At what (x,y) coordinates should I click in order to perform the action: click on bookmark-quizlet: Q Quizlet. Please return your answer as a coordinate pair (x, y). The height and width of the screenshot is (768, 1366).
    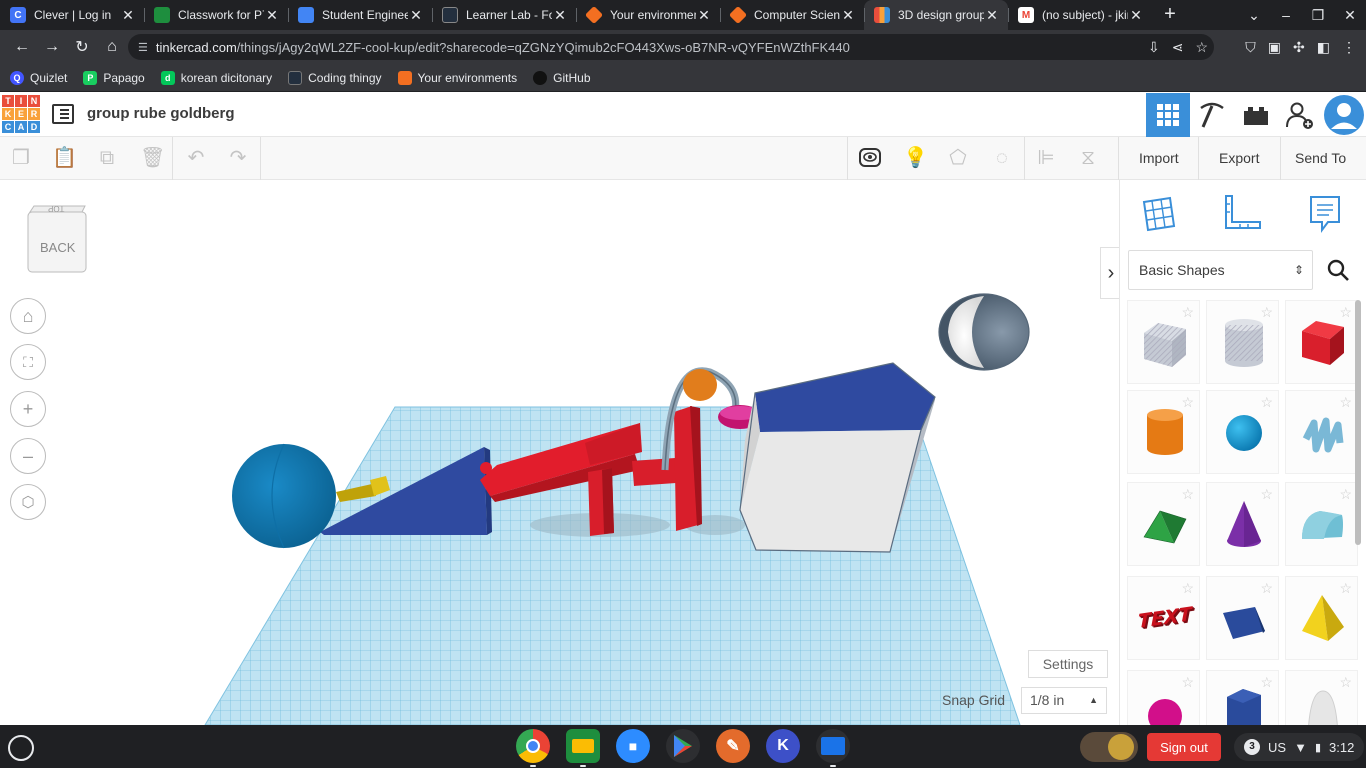
    Looking at the image, I should click on (38, 77).